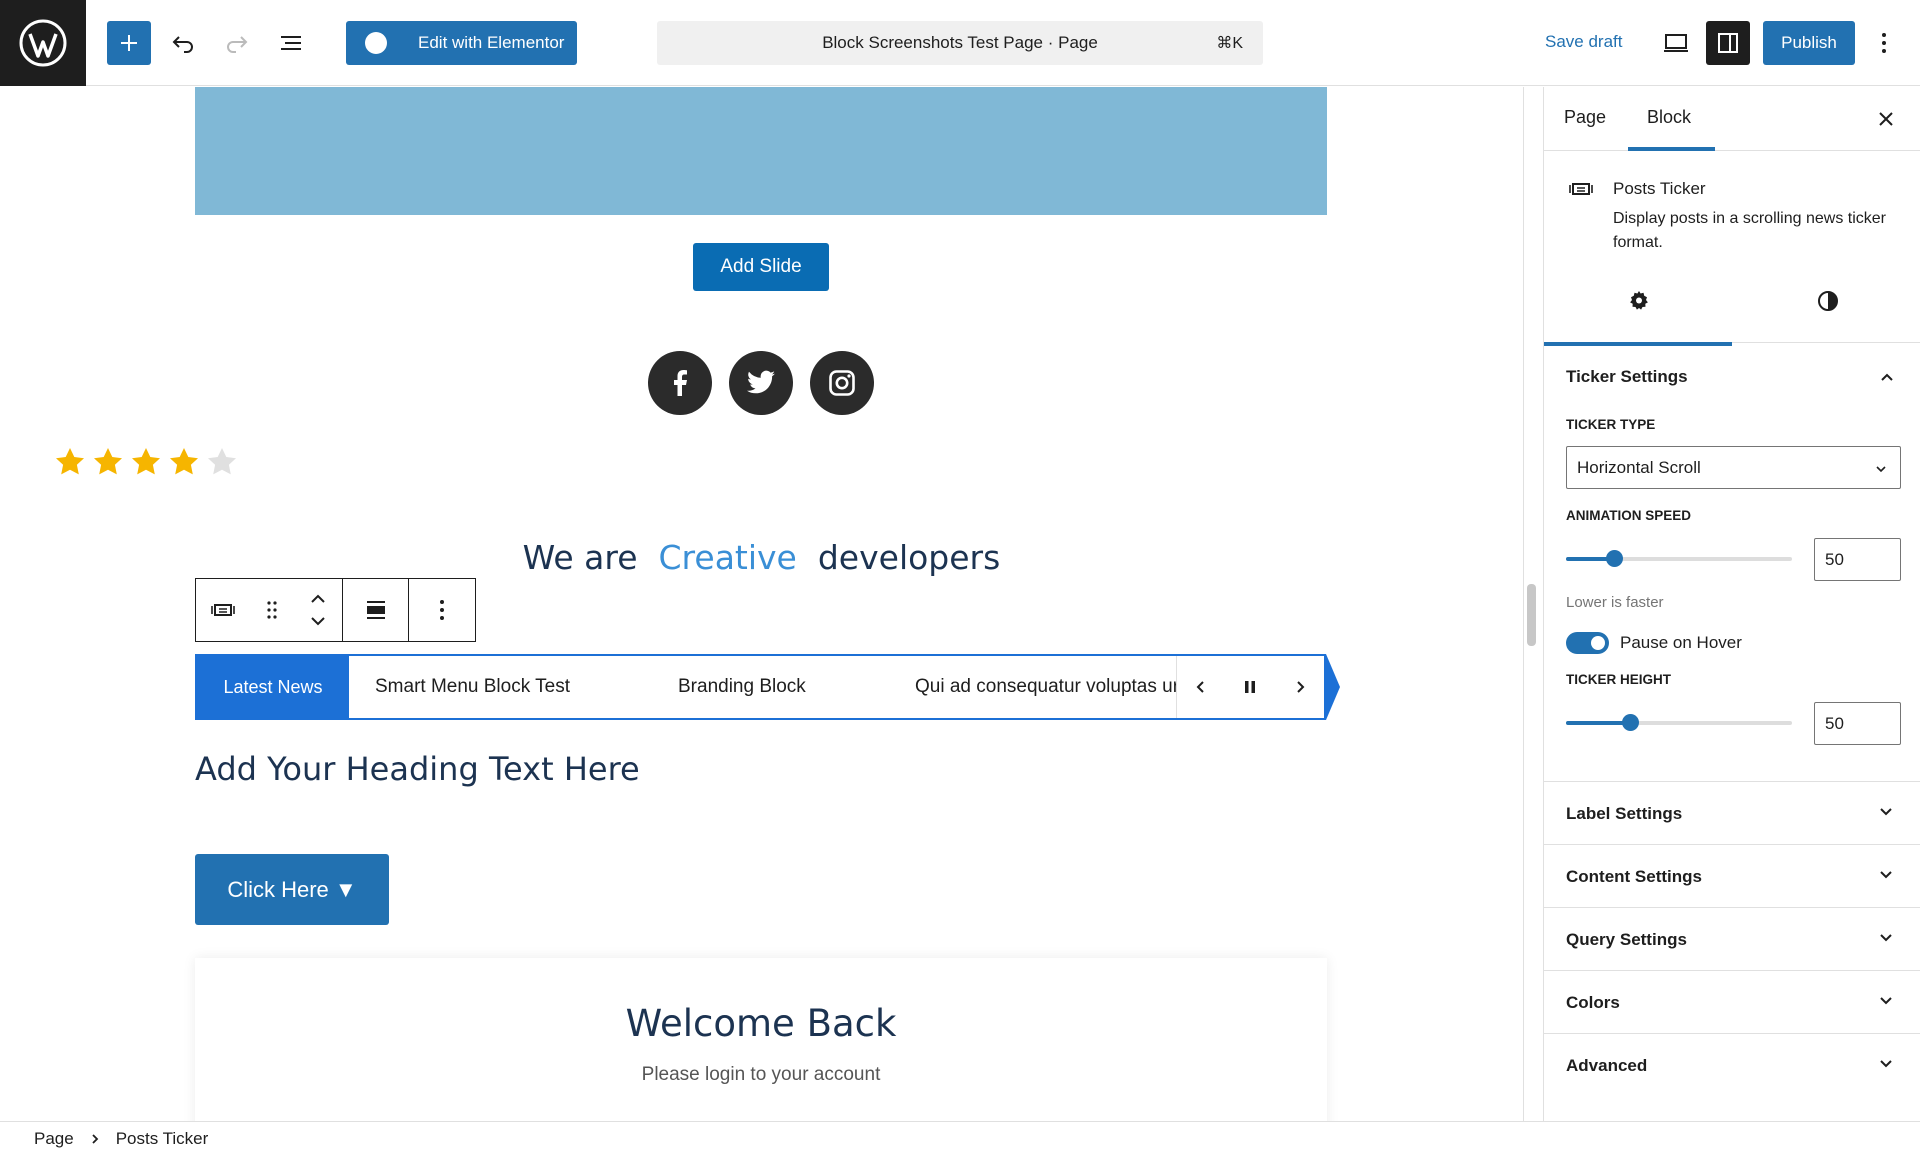 This screenshot has height=1155, width=1920. Describe the element at coordinates (1201, 687) in the screenshot. I see `chevron-left-icon` at that location.